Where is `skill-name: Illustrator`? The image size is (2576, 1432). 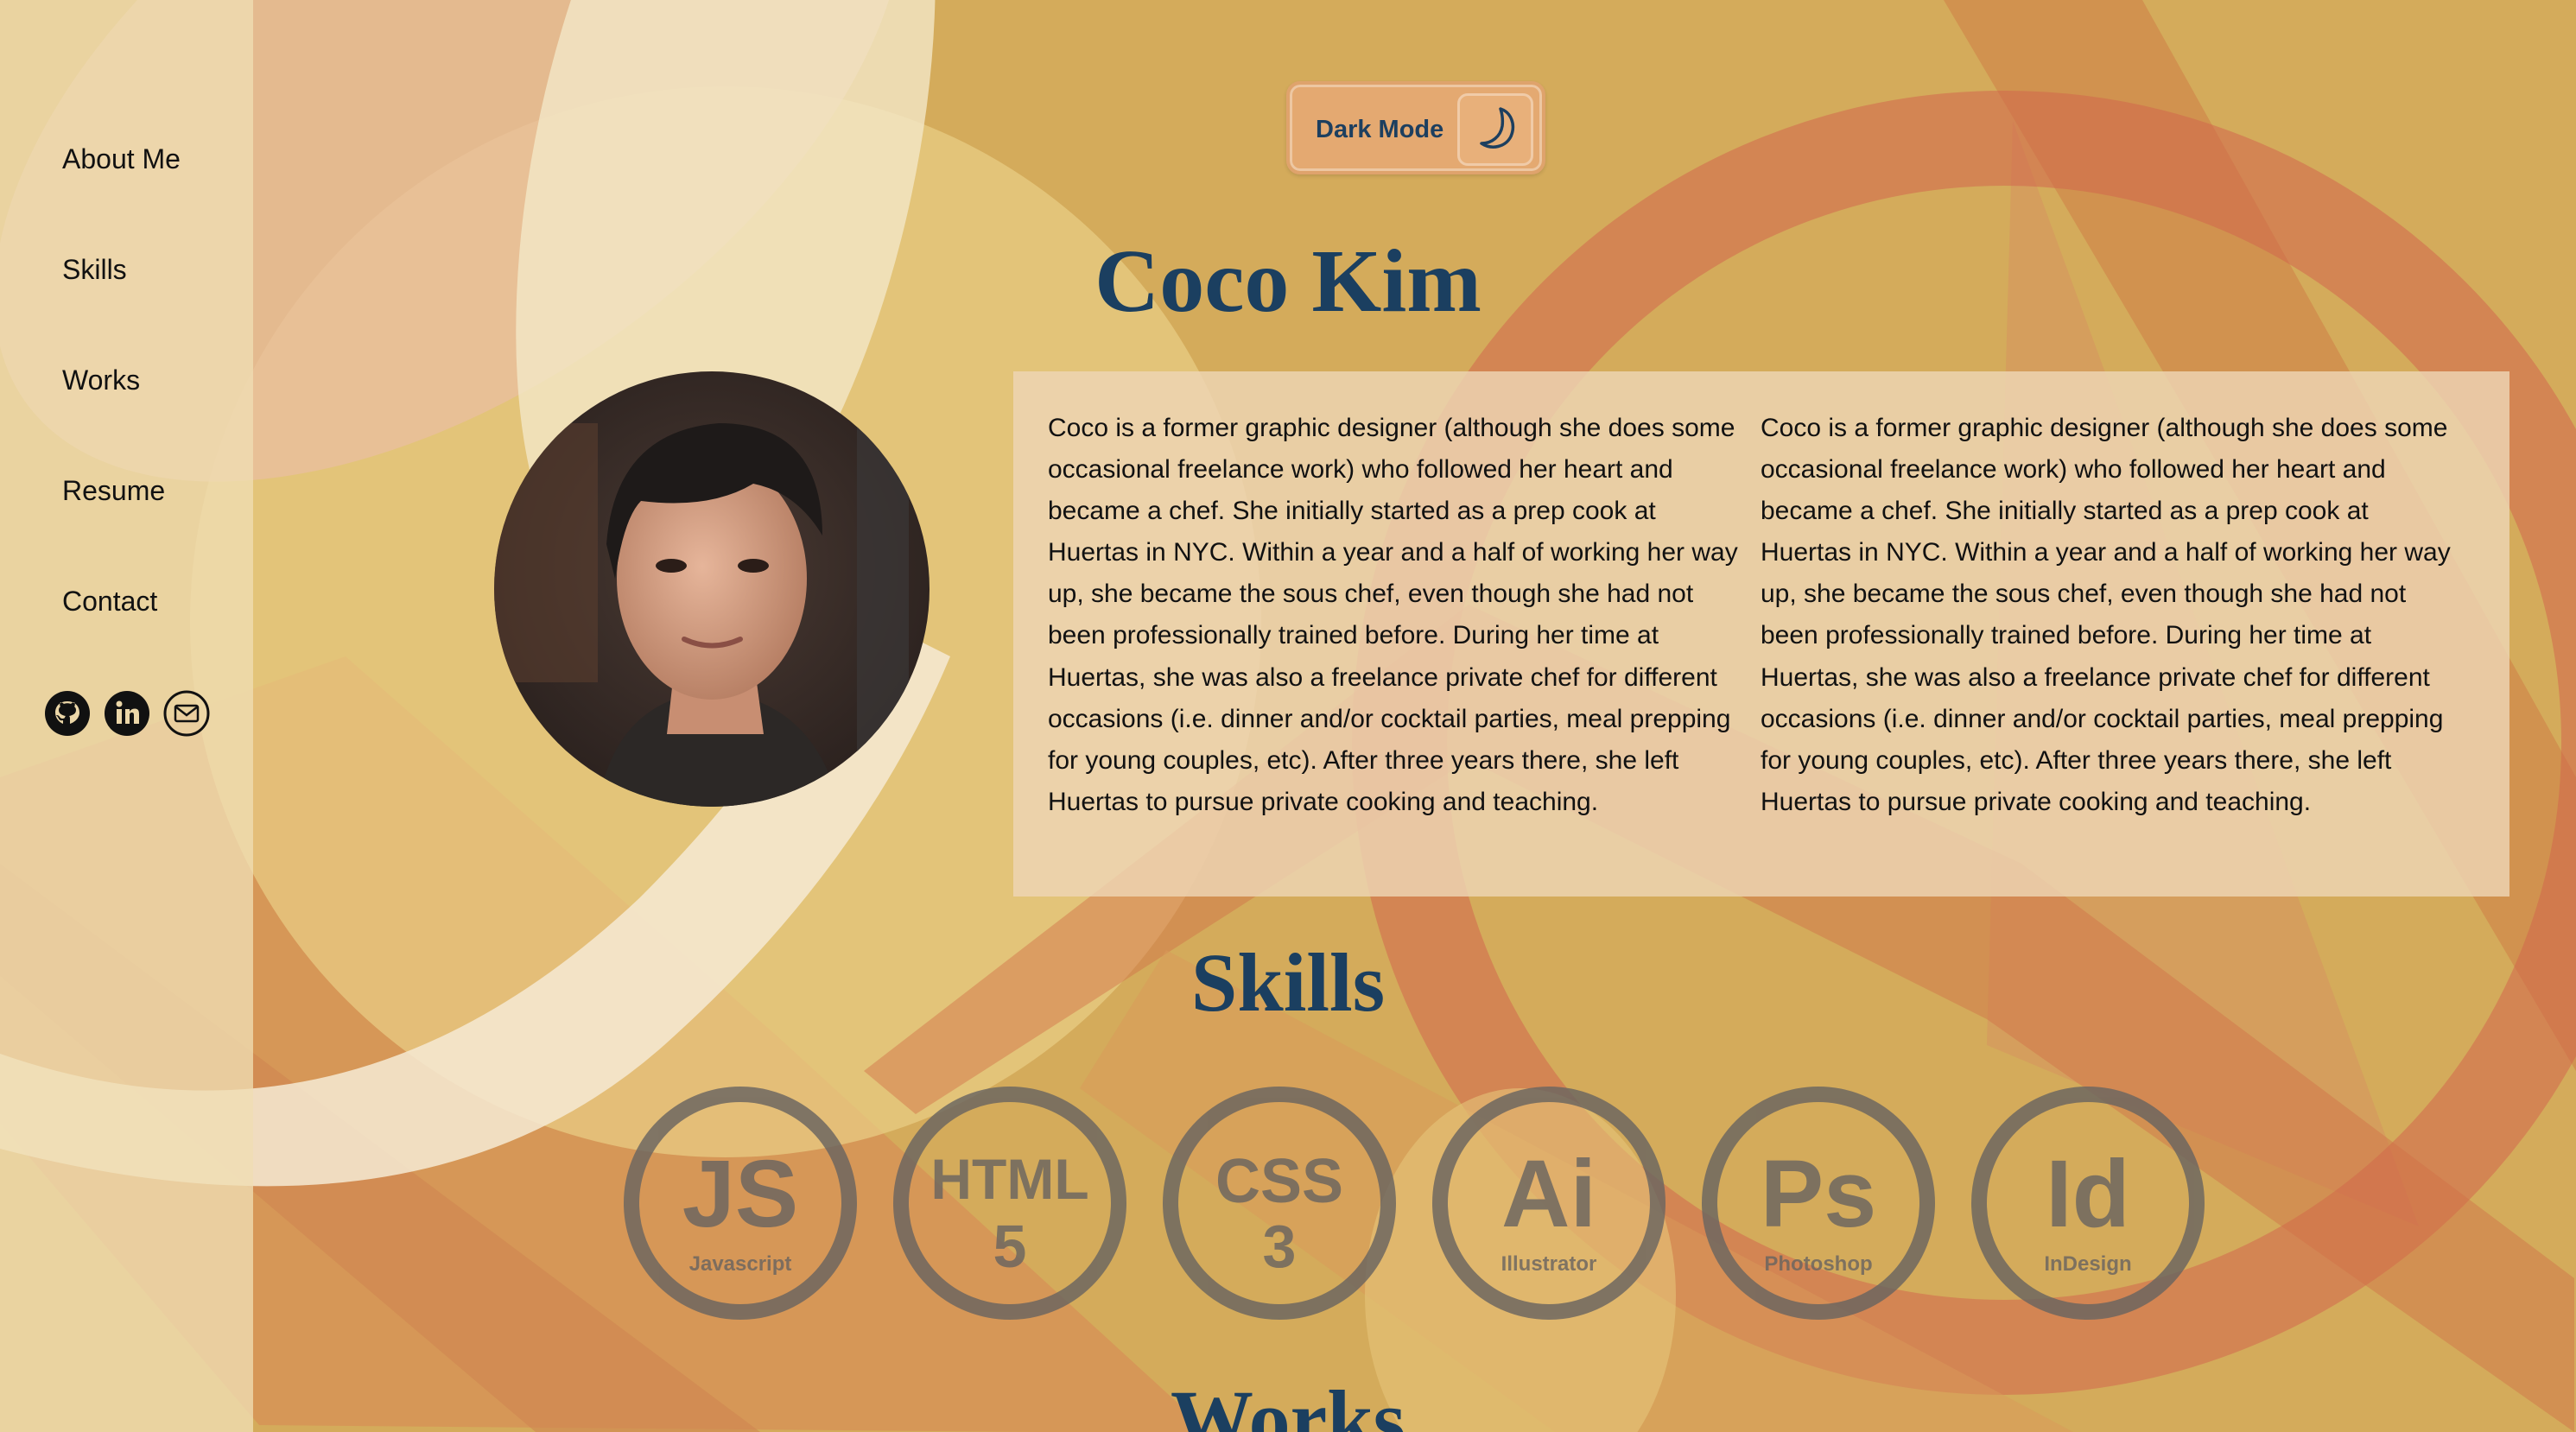 skill-name: Illustrator is located at coordinates (1549, 1264).